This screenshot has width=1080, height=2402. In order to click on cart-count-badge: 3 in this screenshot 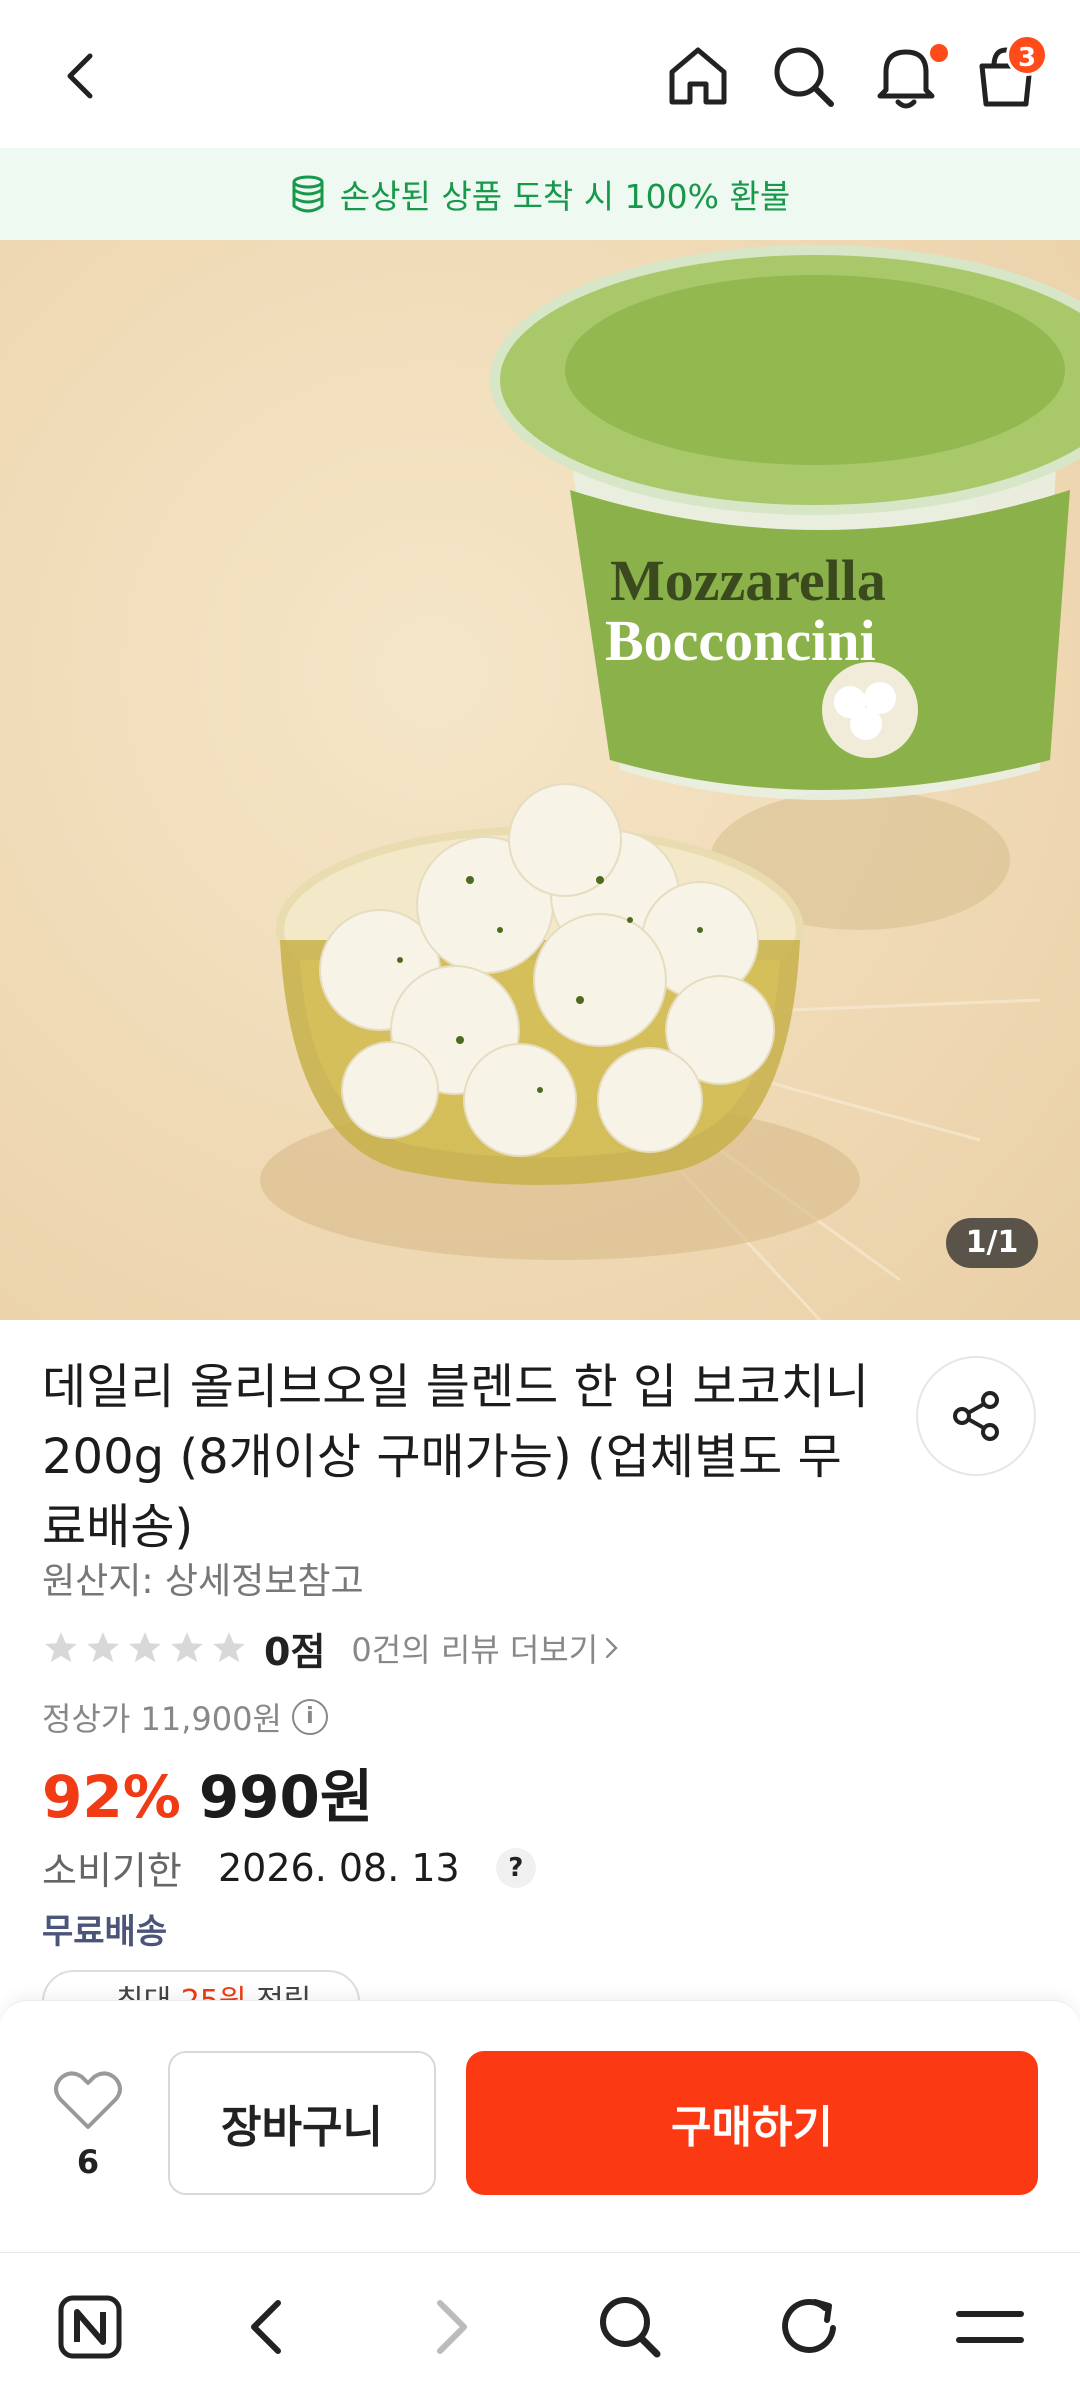, I will do `click(1027, 55)`.